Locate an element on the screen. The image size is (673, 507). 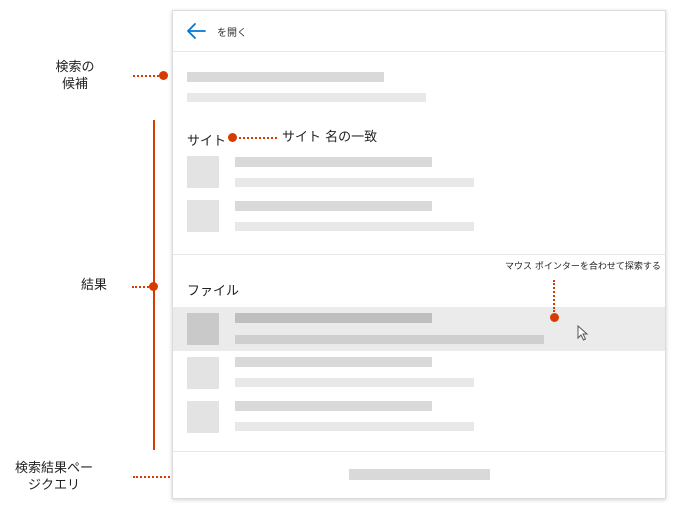
site-match-connector is located at coordinates (258, 138).